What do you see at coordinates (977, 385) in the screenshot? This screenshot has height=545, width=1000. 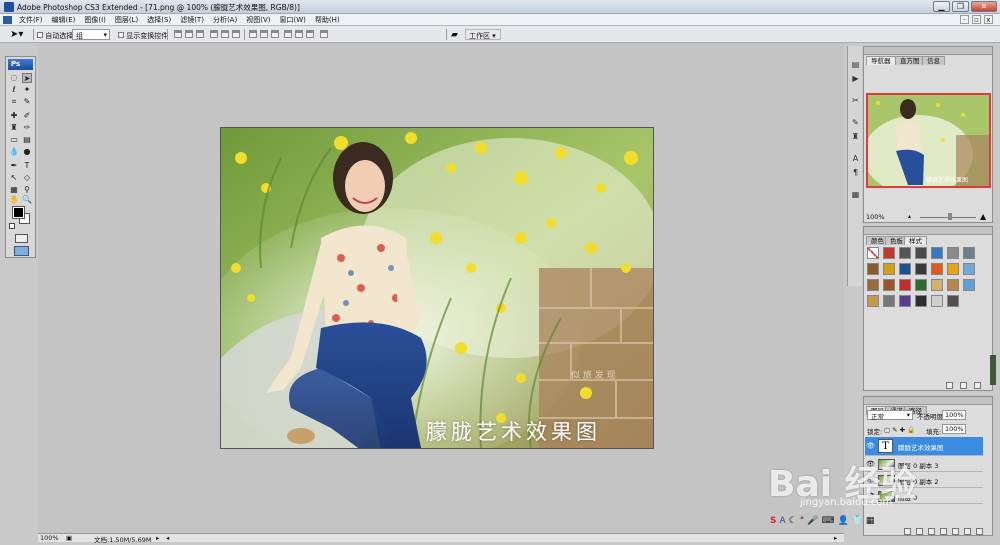 I see `delete-style-icon` at bounding box center [977, 385].